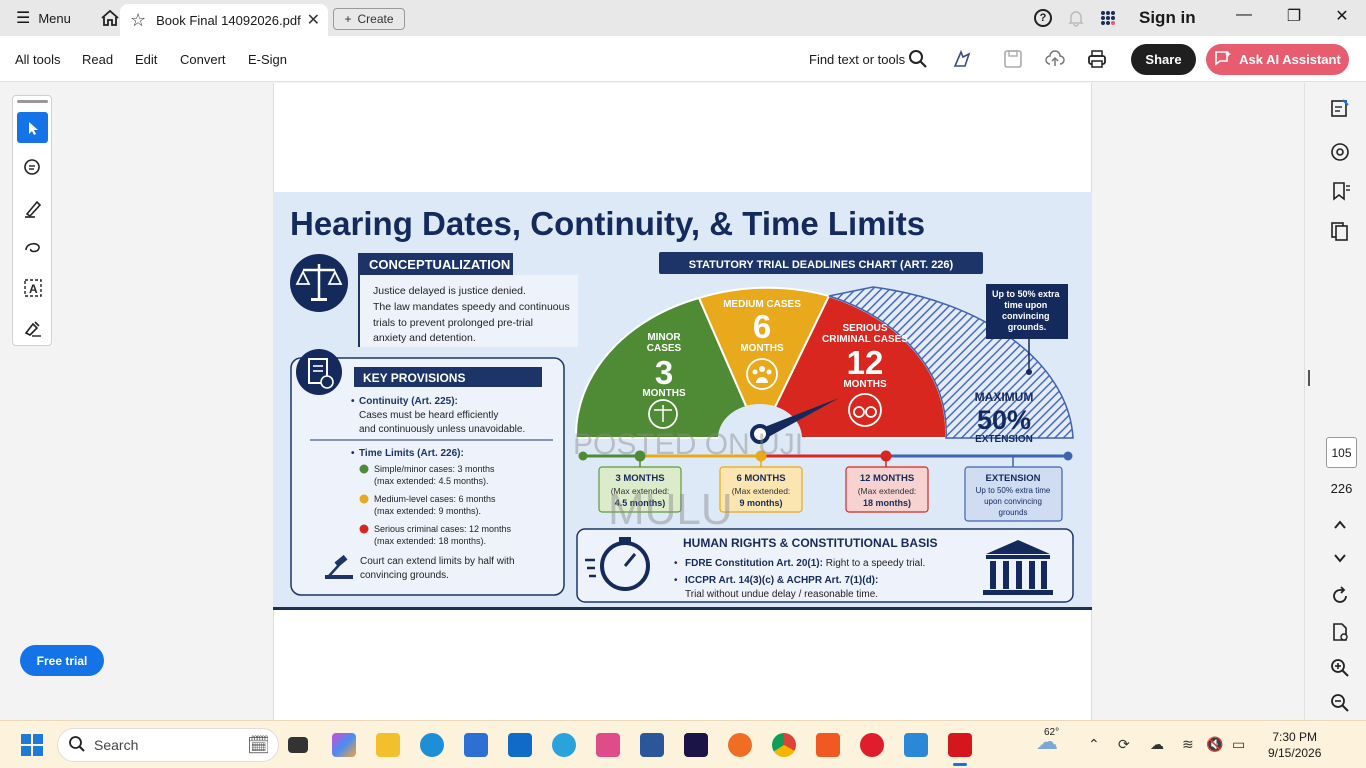 Image resolution: width=1366 pixels, height=768 pixels. Describe the element at coordinates (1294, 745) in the screenshot. I see `system-clock: 7:30 PM 9/15/2026` at that location.